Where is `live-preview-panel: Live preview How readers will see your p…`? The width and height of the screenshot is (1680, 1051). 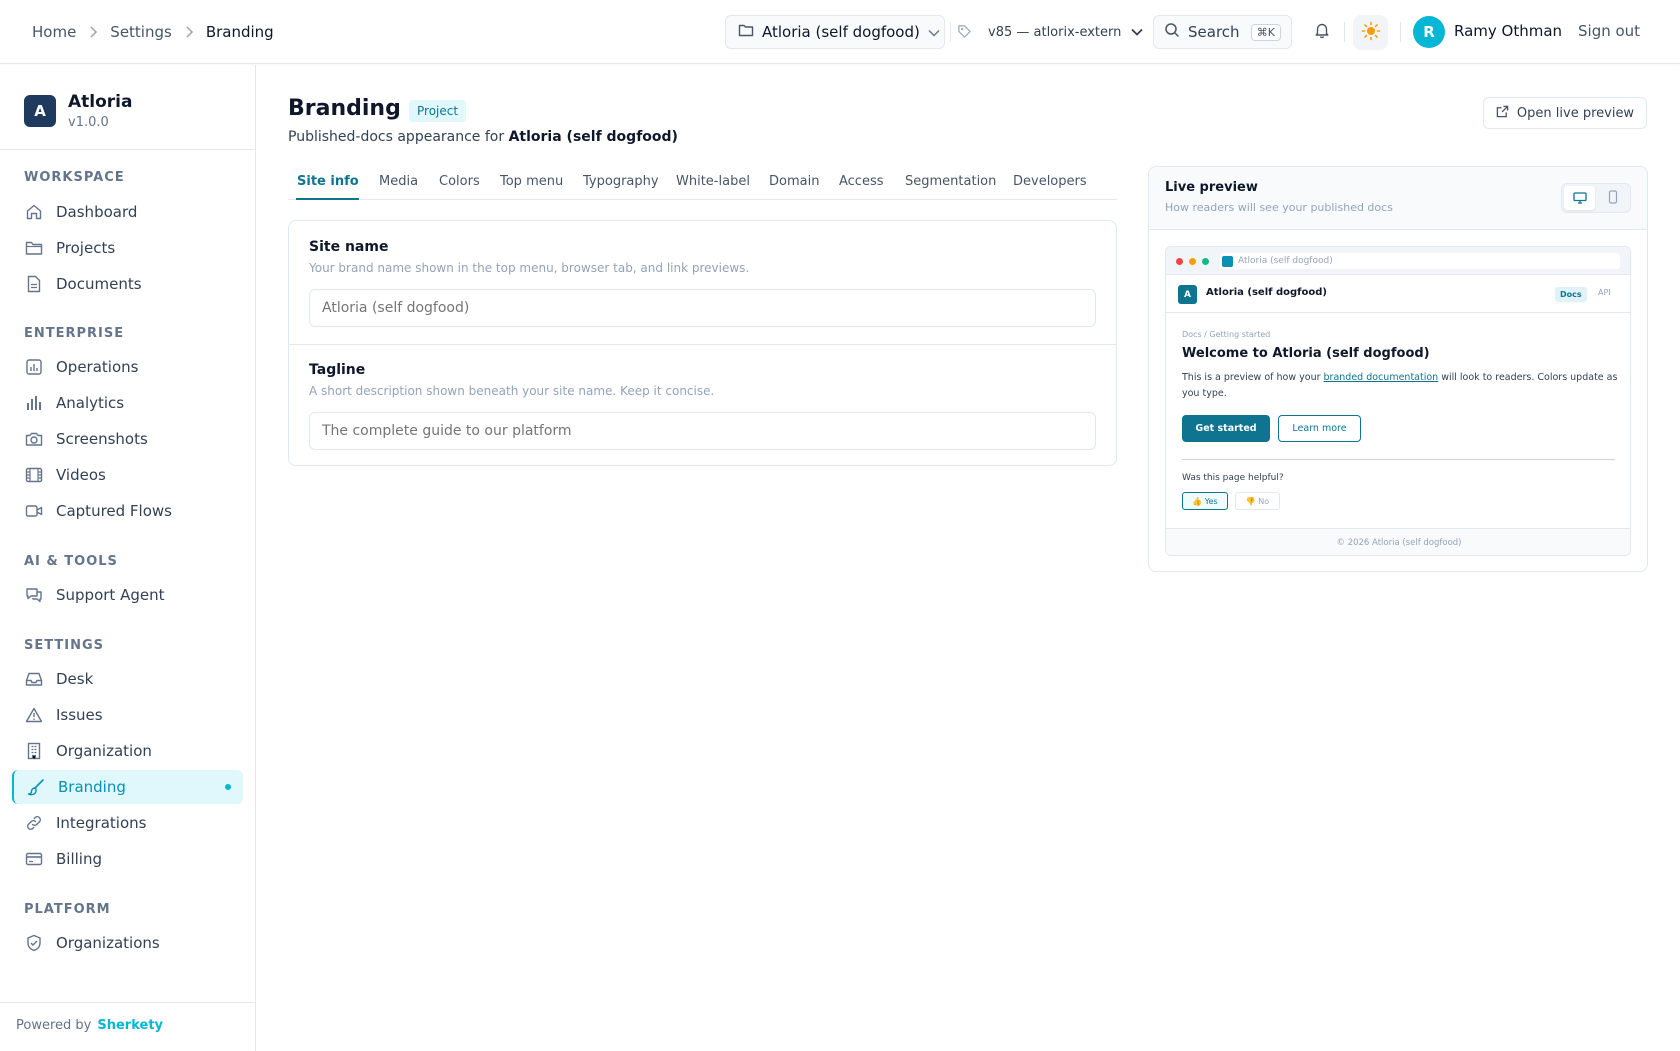 live-preview-panel: Live preview How readers will see your p… is located at coordinates (1398, 369).